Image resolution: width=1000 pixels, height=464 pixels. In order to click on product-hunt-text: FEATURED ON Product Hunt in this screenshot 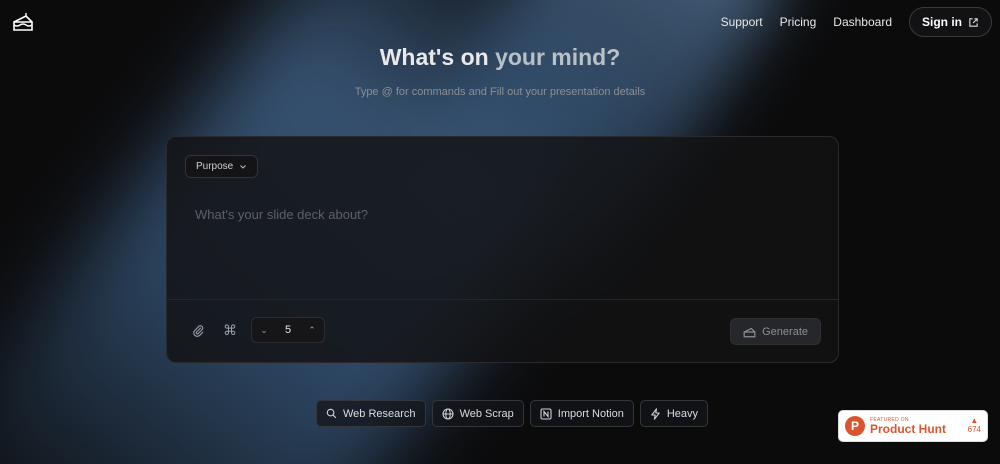, I will do `click(908, 426)`.